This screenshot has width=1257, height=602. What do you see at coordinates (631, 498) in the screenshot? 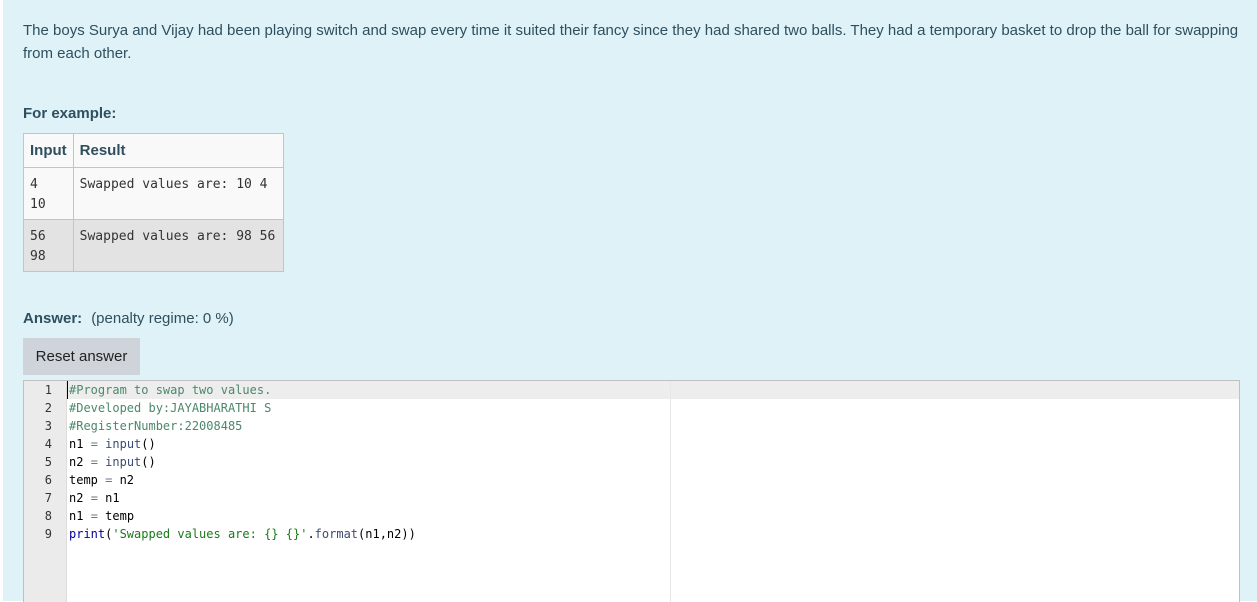
I see `code-line: 7 n2 = n1` at bounding box center [631, 498].